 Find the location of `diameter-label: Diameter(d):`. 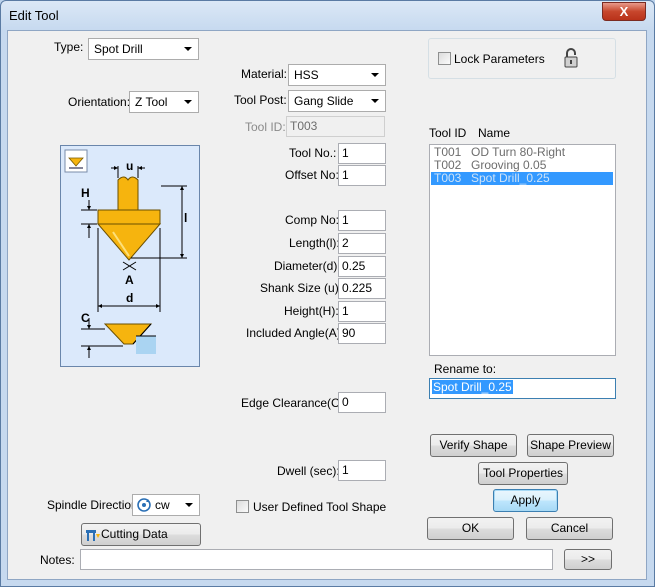

diameter-label: Diameter(d): is located at coordinates (307, 266).